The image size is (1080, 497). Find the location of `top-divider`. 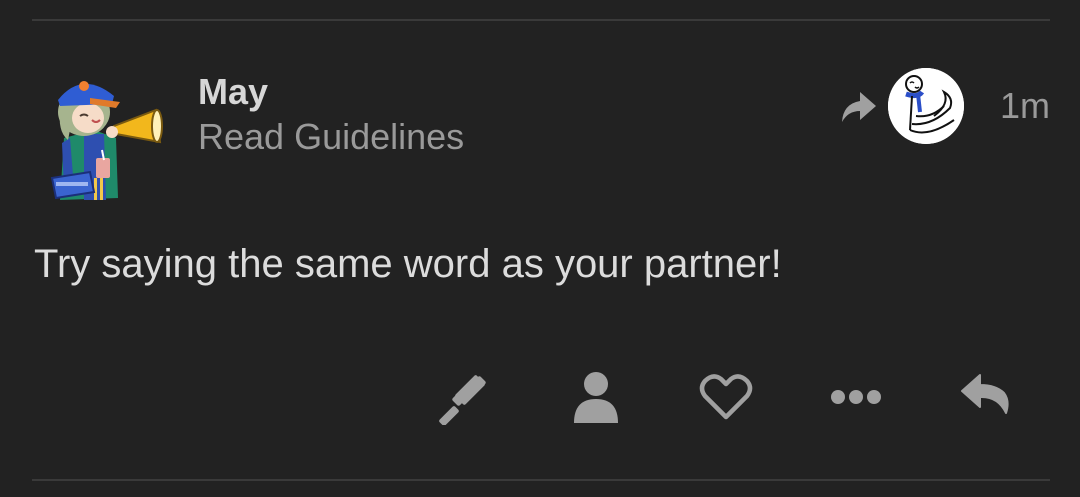

top-divider is located at coordinates (541, 20).